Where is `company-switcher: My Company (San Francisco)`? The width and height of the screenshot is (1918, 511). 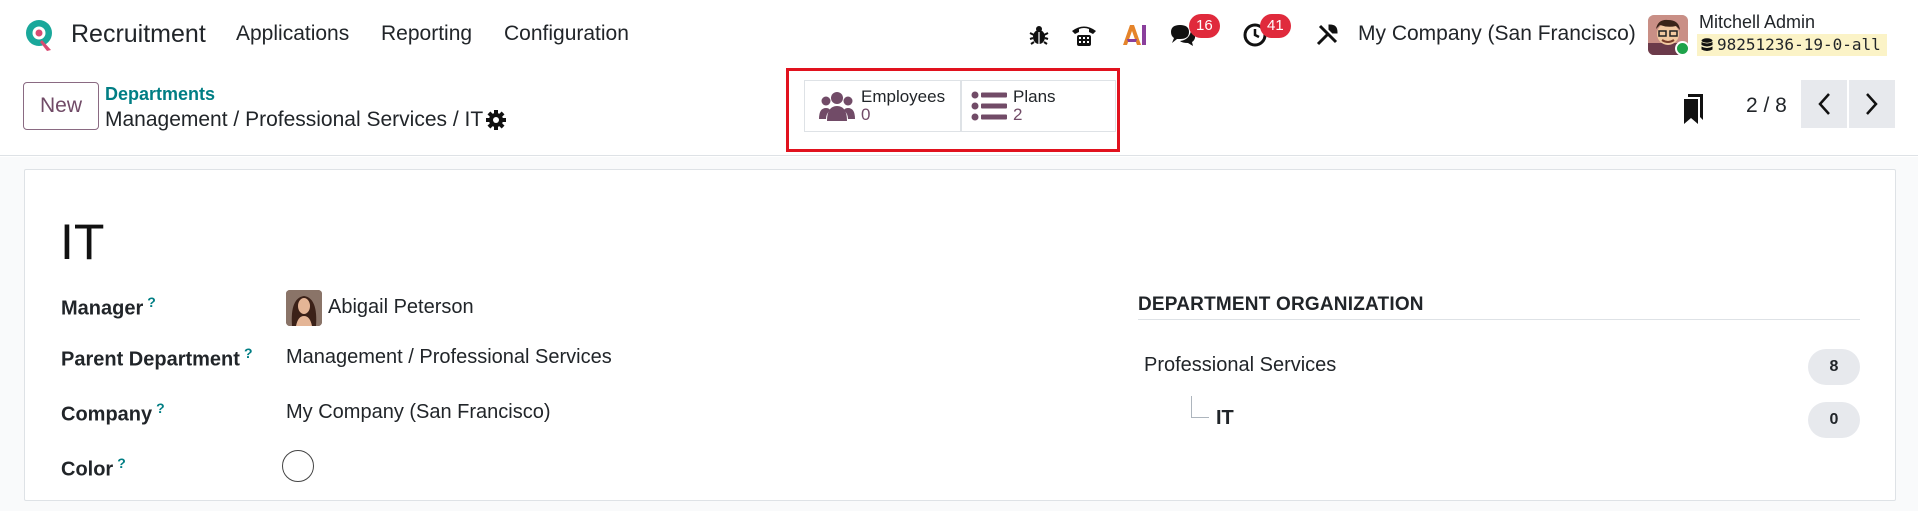
company-switcher: My Company (San Francisco) is located at coordinates (1497, 34).